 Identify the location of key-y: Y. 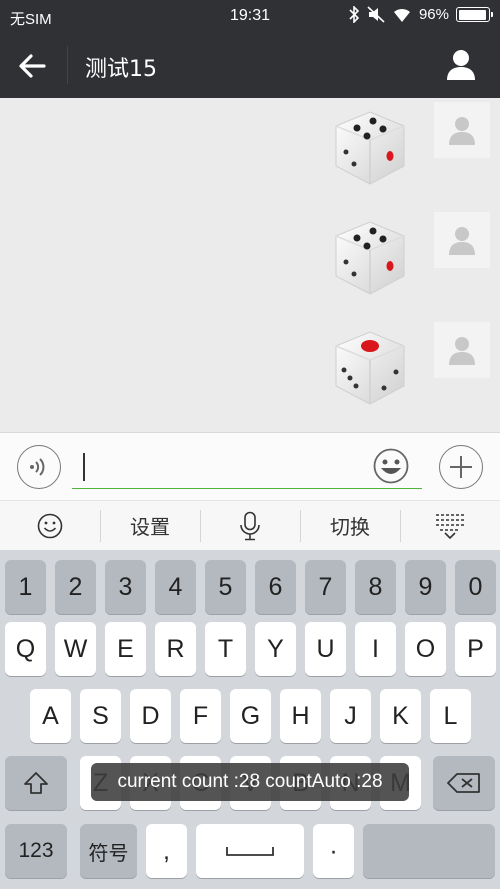
(275, 649).